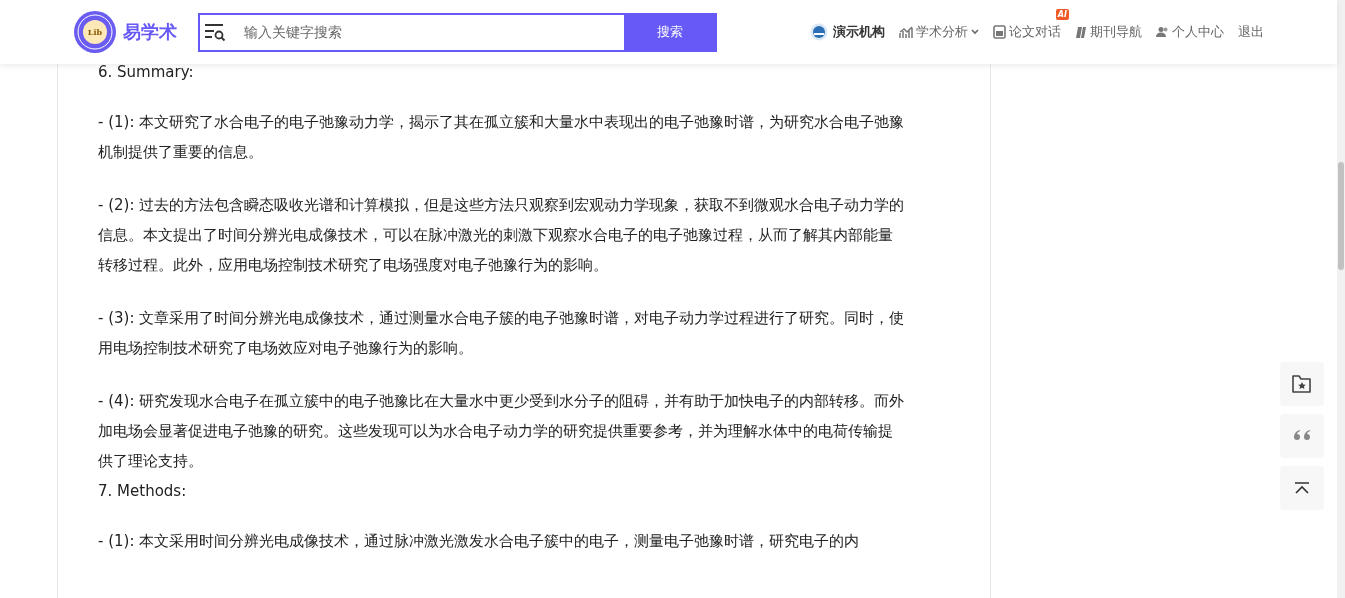  I want to click on section-heading: 6. Summary:, so click(146, 72).